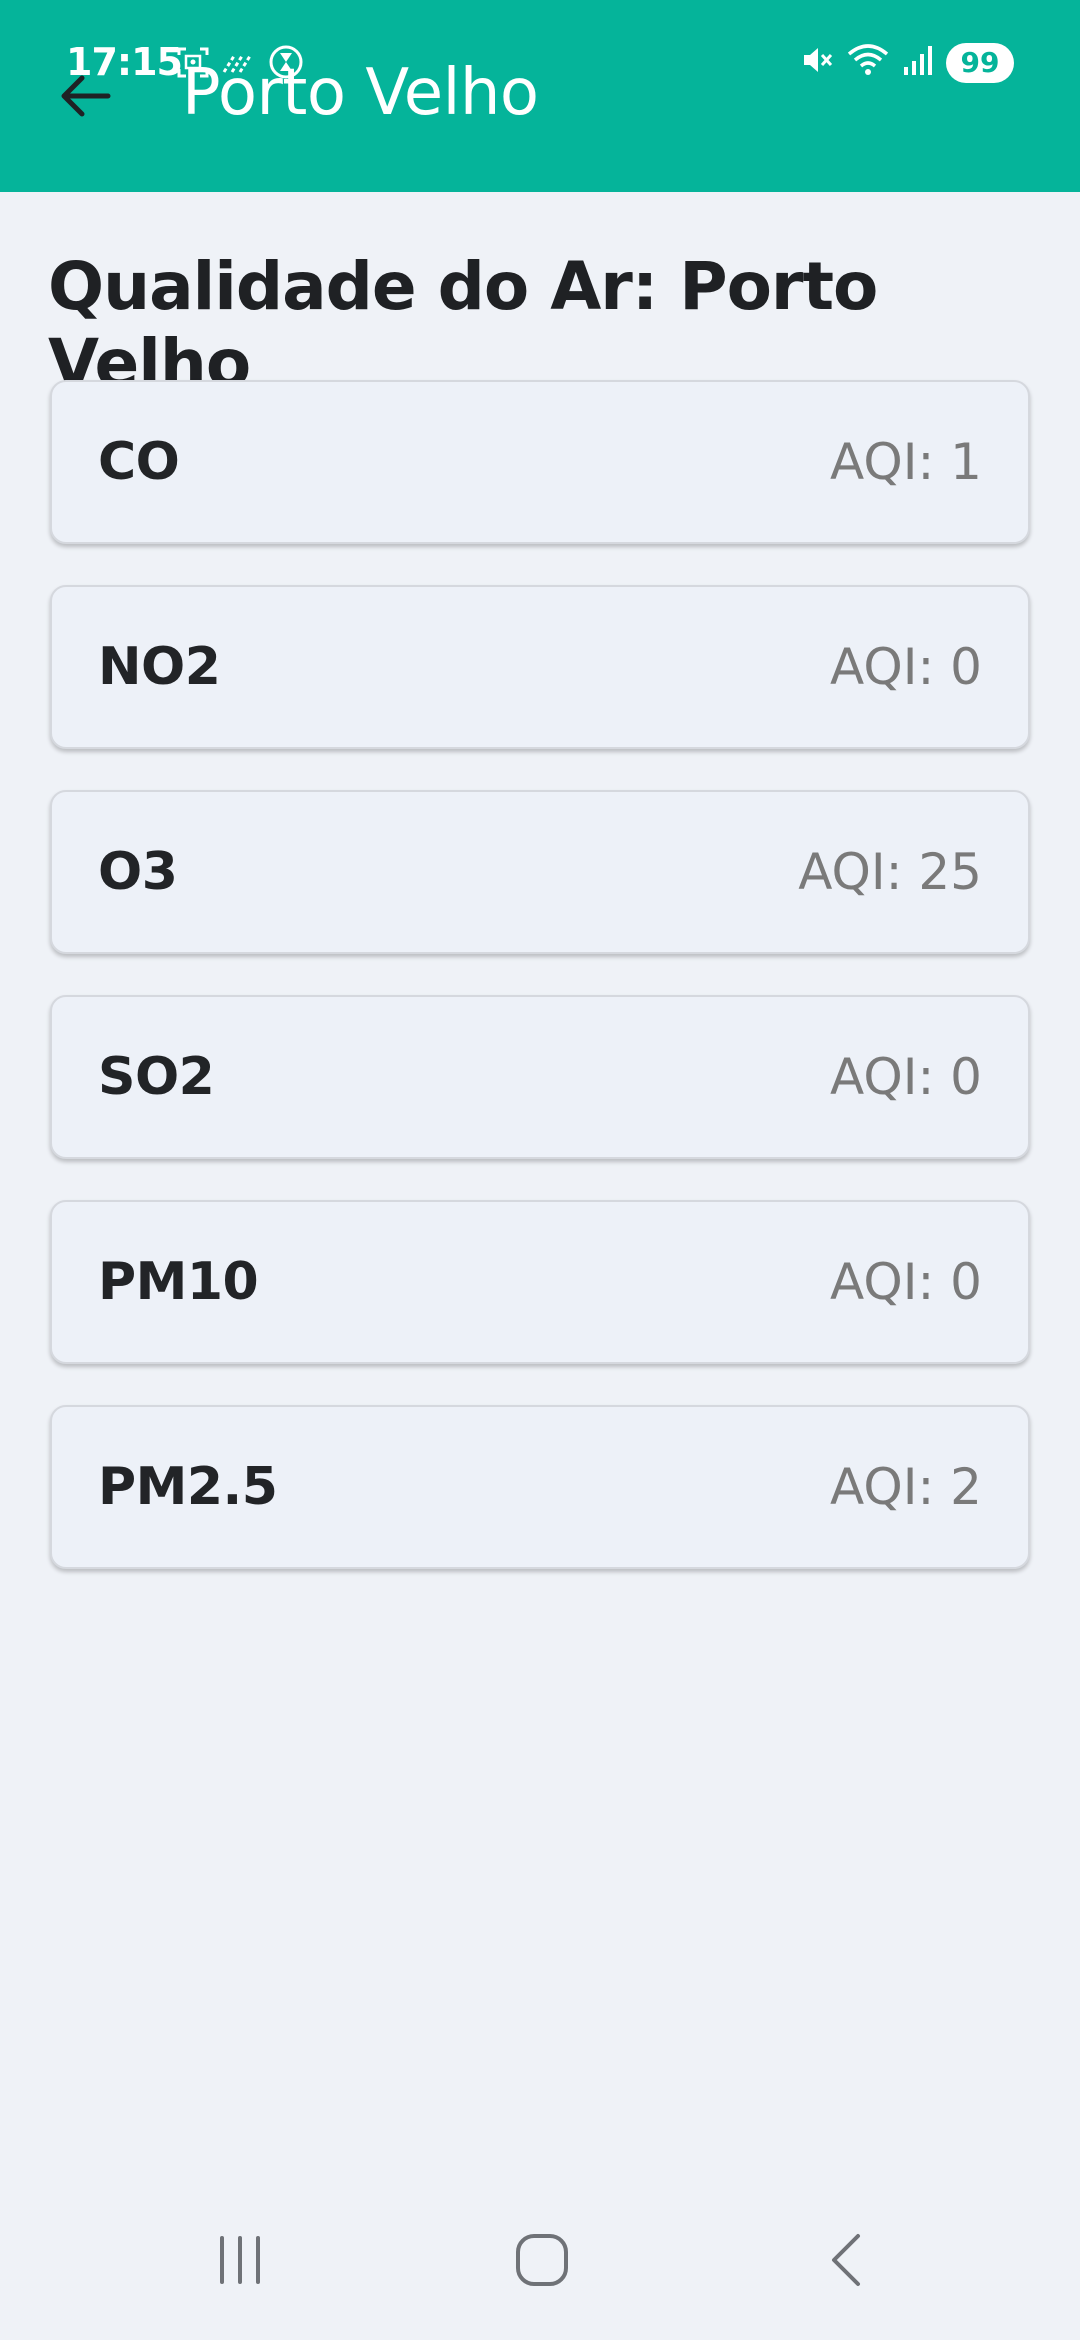 The height and width of the screenshot is (2340, 1080). I want to click on status-bar: 17:15 99, so click(540, 65).